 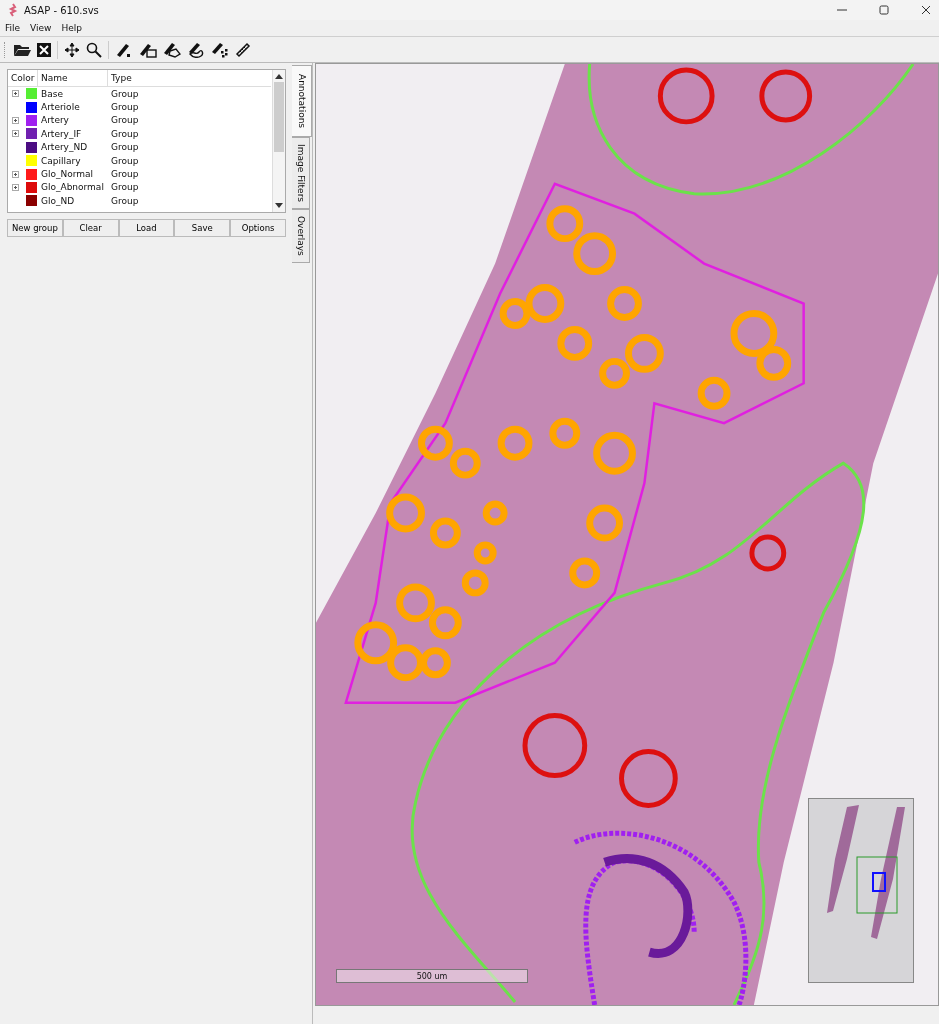 What do you see at coordinates (76, 133) in the screenshot?
I see `group-name: Artery_IF` at bounding box center [76, 133].